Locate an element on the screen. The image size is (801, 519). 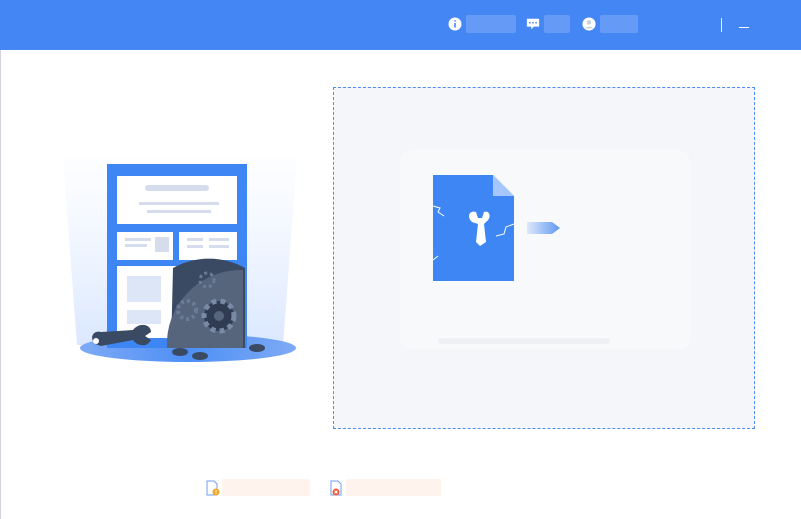
file-type-error-tag is located at coordinates (385, 487).